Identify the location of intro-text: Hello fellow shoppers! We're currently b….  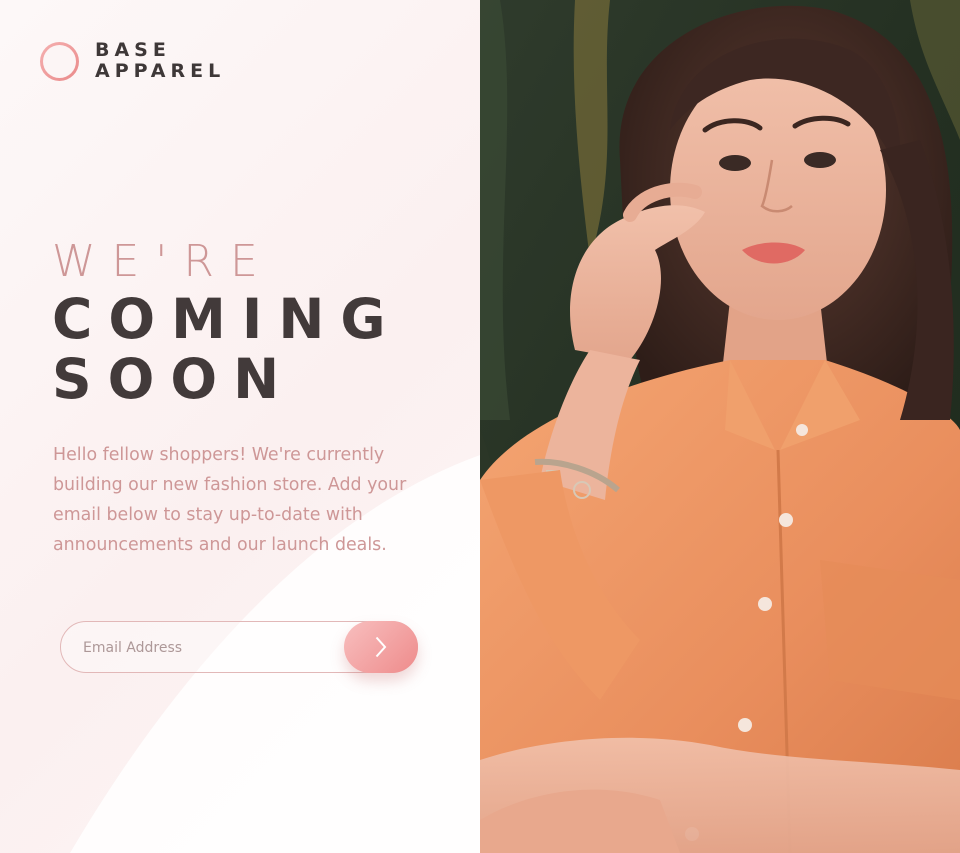
(230, 500).